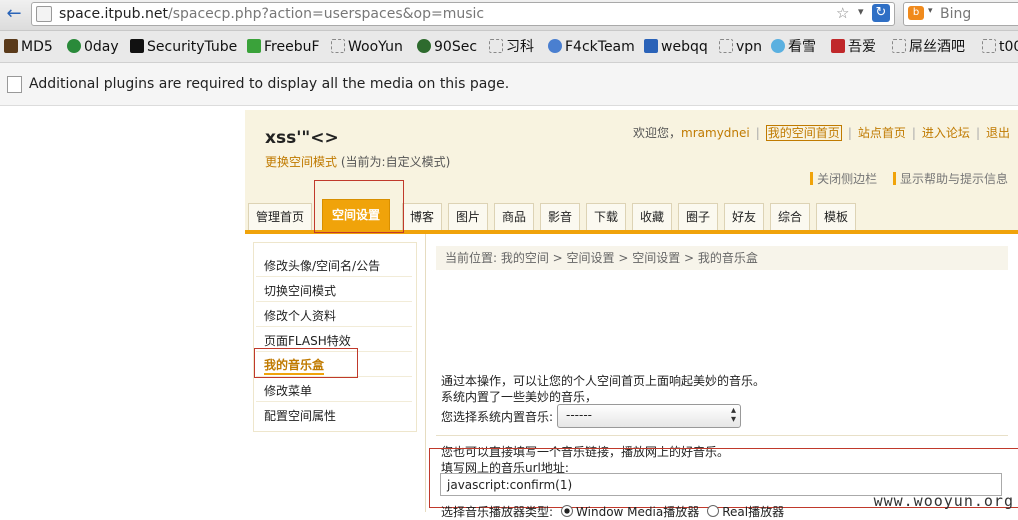 This screenshot has height=520, width=1018. Describe the element at coordinates (853, 47) in the screenshot. I see `bookmark-52pojie: 吾爱` at that location.